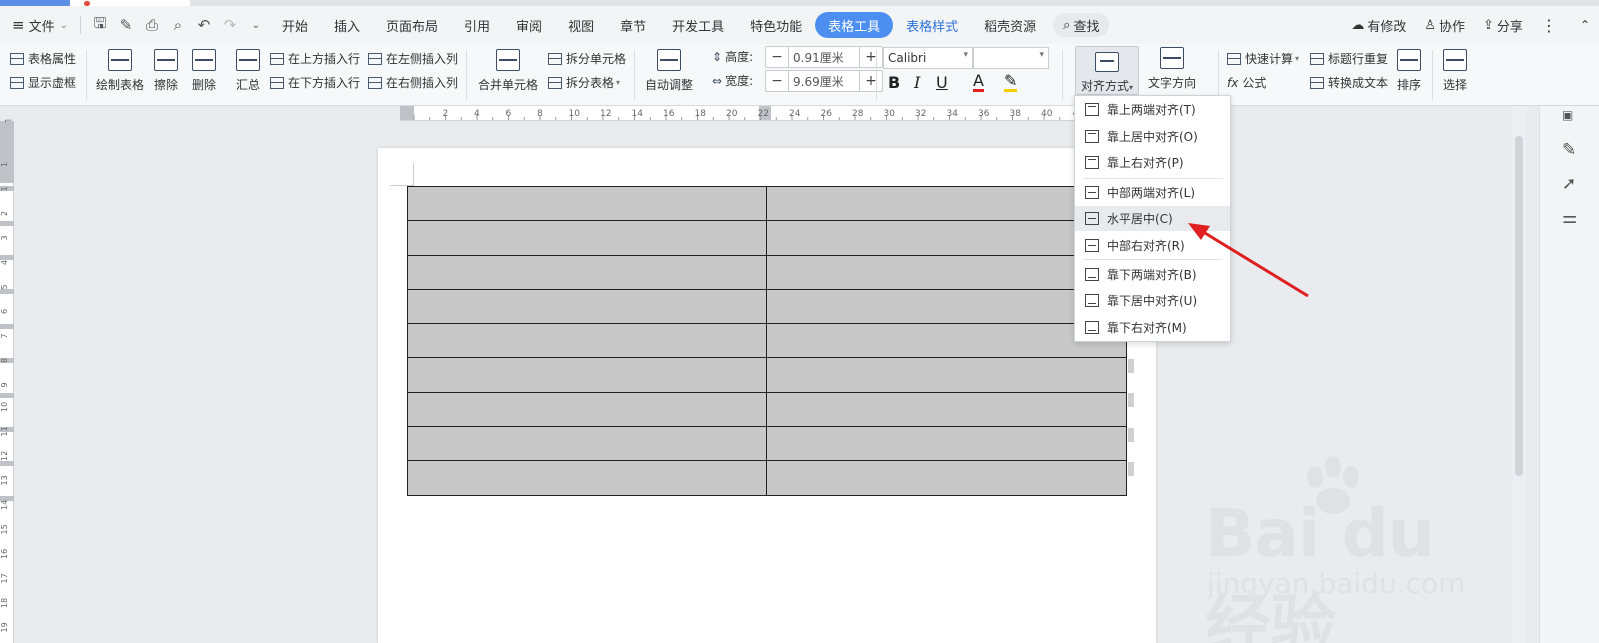 This screenshot has width=1599, height=643. I want to click on baidu-watermark: Bai du 经验 jingyan.baidu.com, so click(1350, 549).